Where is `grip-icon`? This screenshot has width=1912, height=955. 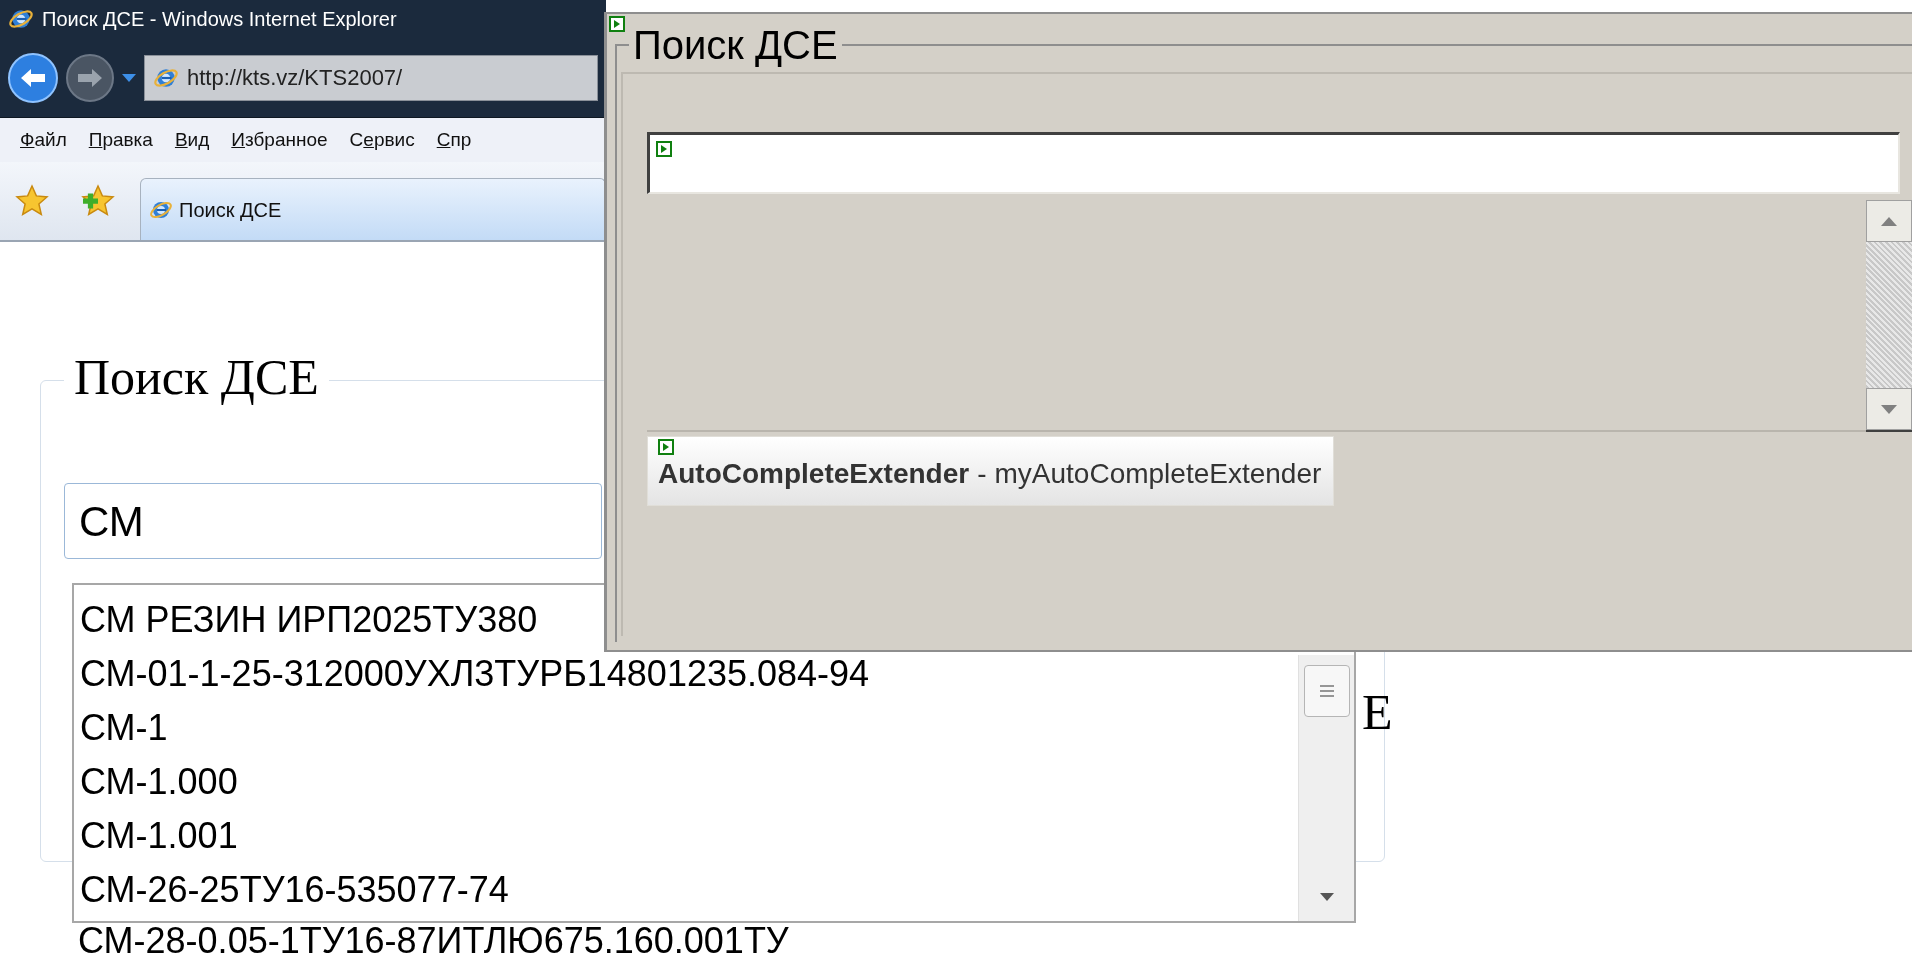
grip-icon is located at coordinates (1326, 691).